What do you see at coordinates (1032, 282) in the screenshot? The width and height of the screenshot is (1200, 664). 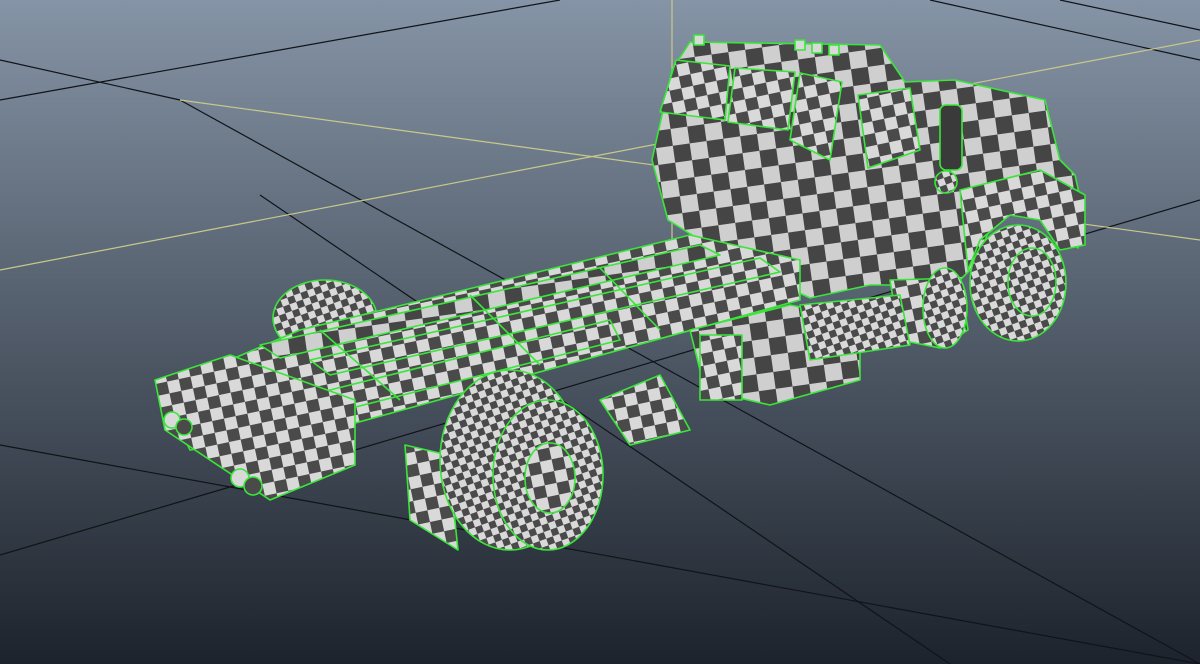 I see `front-wheel-hub` at bounding box center [1032, 282].